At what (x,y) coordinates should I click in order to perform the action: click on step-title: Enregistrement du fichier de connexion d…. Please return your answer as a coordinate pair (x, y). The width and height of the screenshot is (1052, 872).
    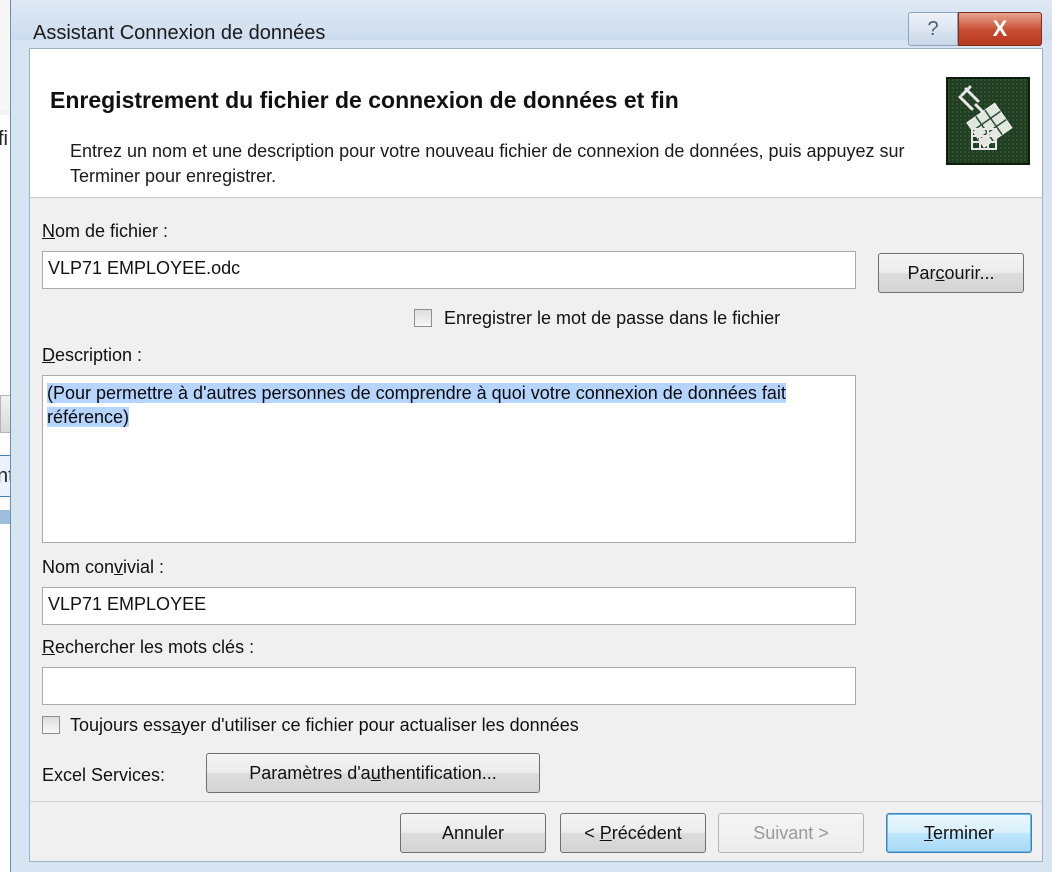
    Looking at the image, I should click on (364, 100).